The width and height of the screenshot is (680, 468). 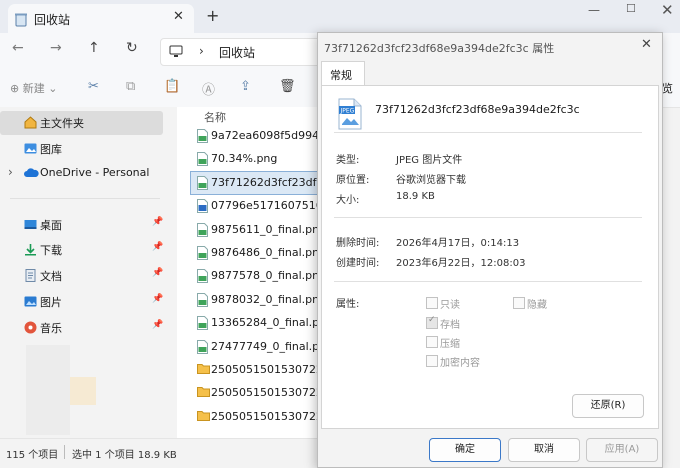 What do you see at coordinates (10, 172) in the screenshot?
I see `expand-chevron-icon: ›` at bounding box center [10, 172].